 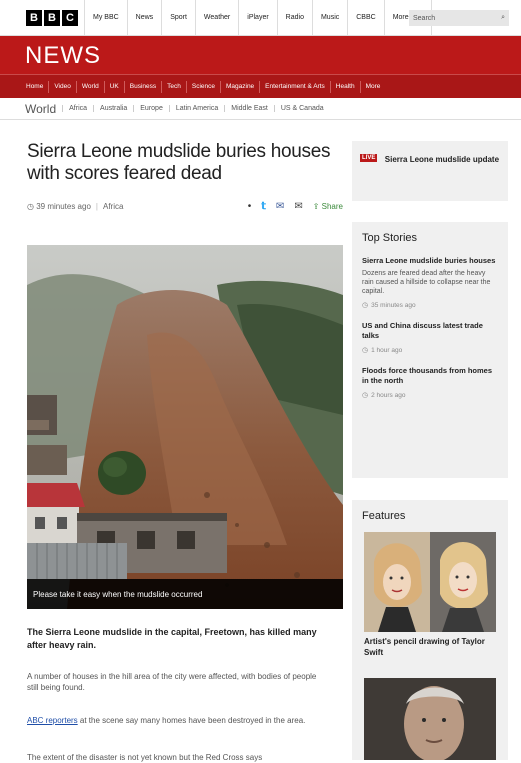 What do you see at coordinates (52, 720) in the screenshot?
I see `article-inline-link: ABC reporters` at bounding box center [52, 720].